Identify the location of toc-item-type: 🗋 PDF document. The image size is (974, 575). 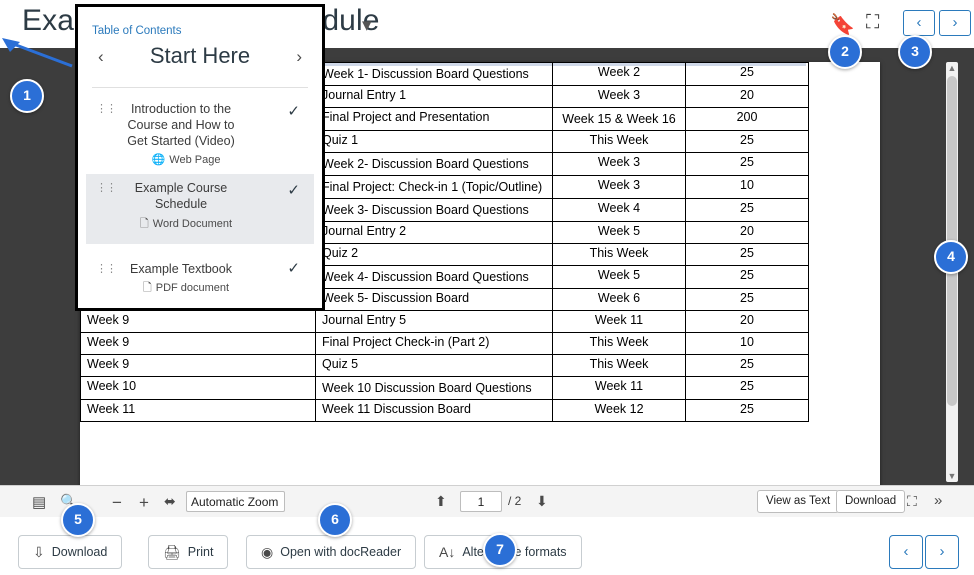
(186, 288).